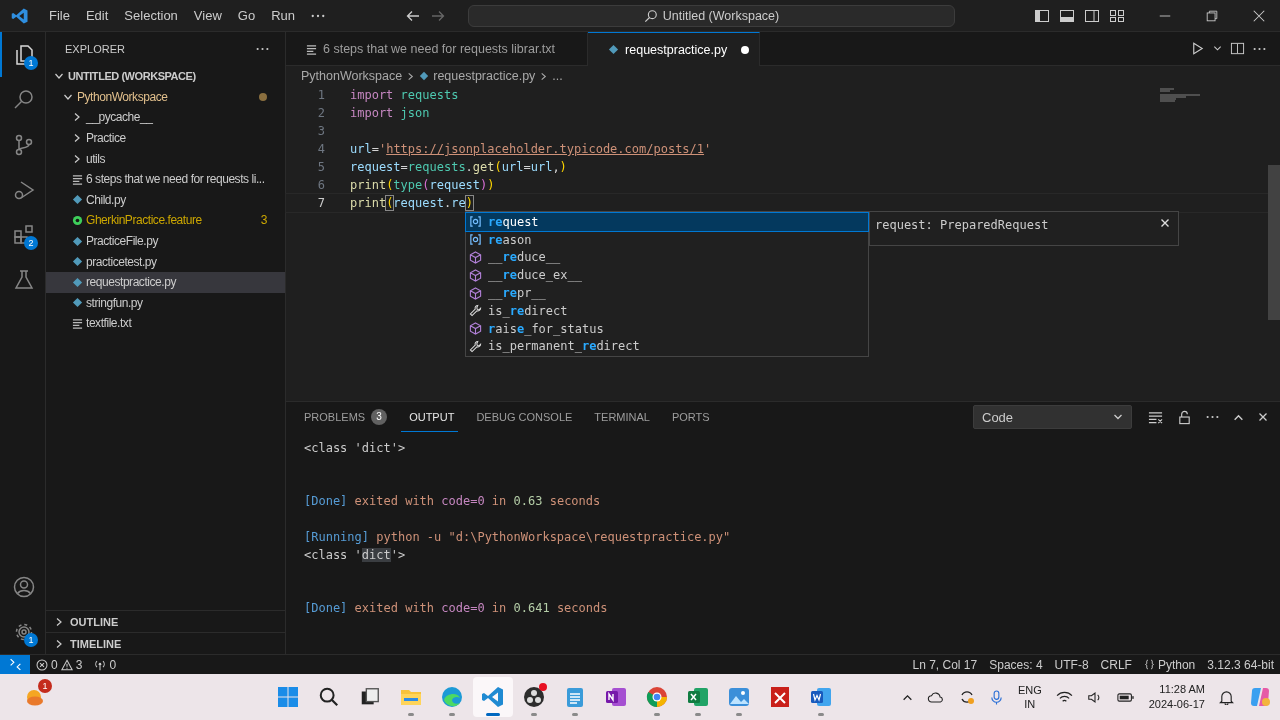 This screenshot has width=1280, height=720. Describe the element at coordinates (165, 117) in the screenshot. I see `tree-item: __pycache__` at that location.